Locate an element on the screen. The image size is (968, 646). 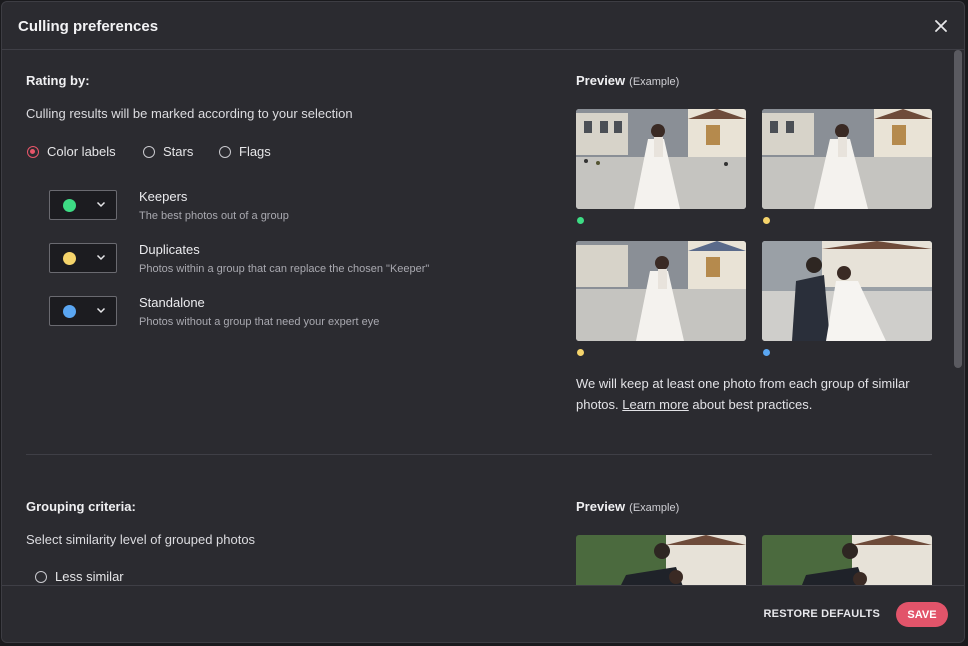
keepers-title: Keepers is located at coordinates (163, 196).